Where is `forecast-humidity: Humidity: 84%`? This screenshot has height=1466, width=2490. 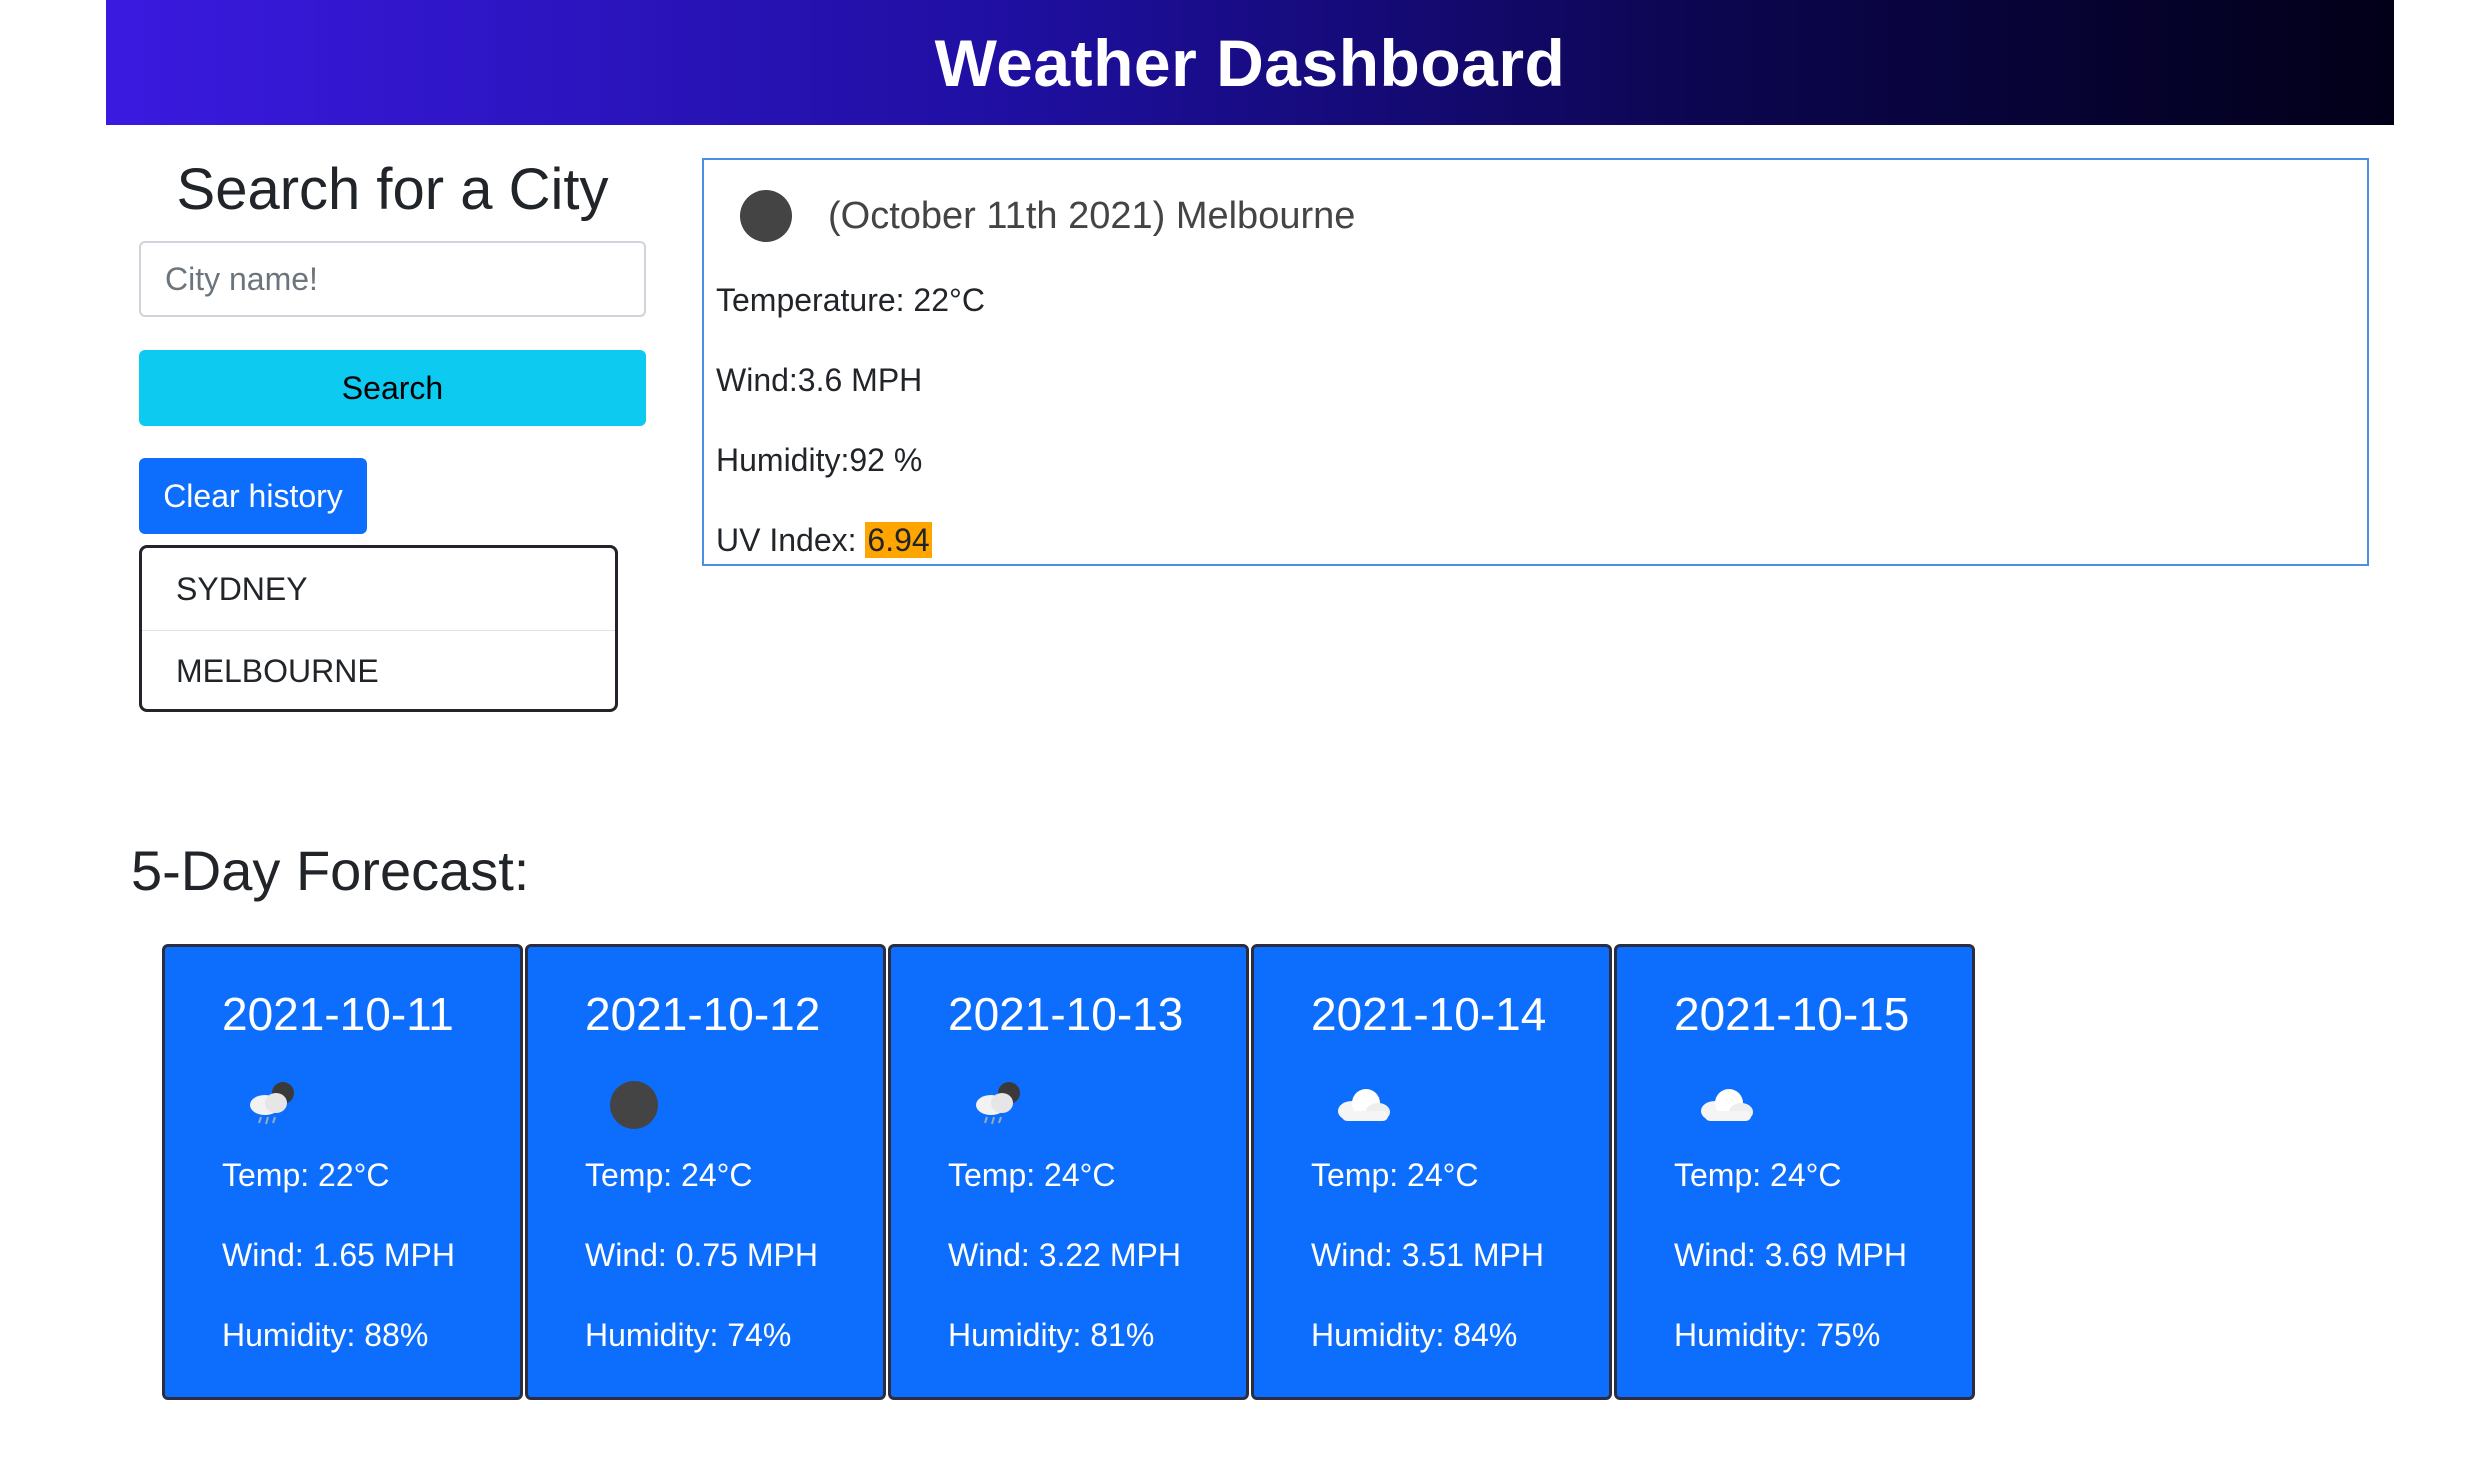
forecast-humidity: Humidity: 84% is located at coordinates (1414, 1335).